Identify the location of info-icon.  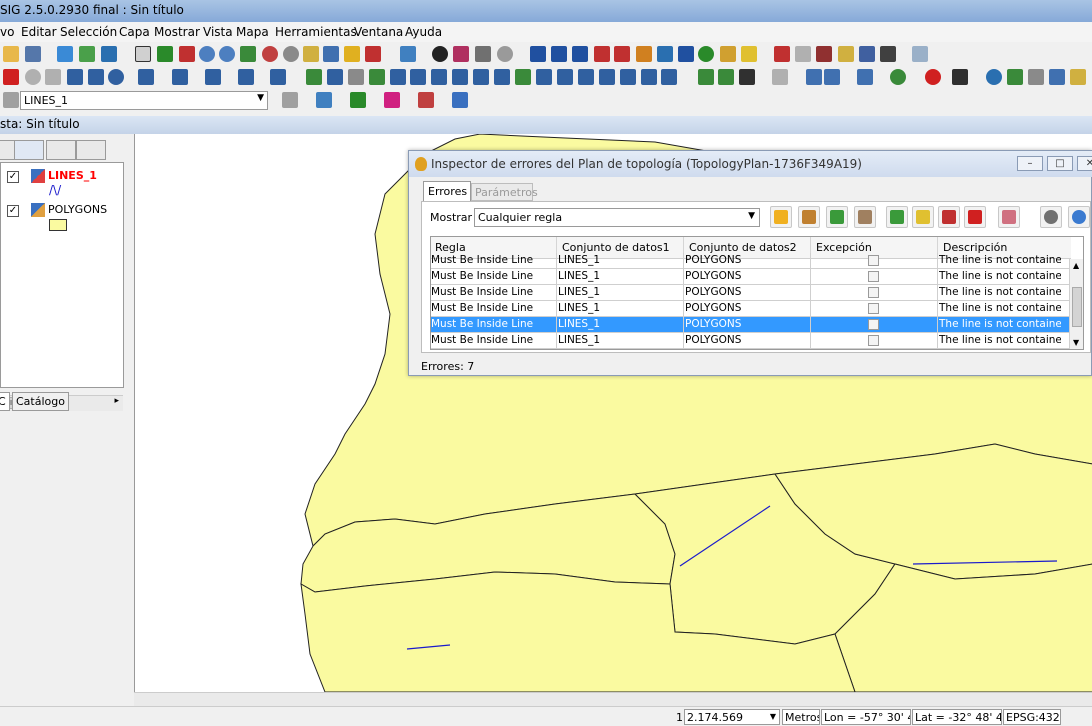
(440, 54).